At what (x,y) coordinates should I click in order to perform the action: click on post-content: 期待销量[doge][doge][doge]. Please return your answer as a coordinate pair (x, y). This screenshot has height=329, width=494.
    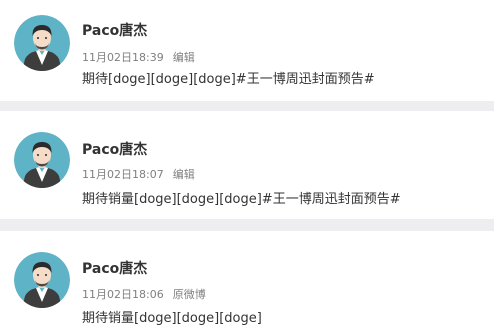
    Looking at the image, I should click on (172, 318).